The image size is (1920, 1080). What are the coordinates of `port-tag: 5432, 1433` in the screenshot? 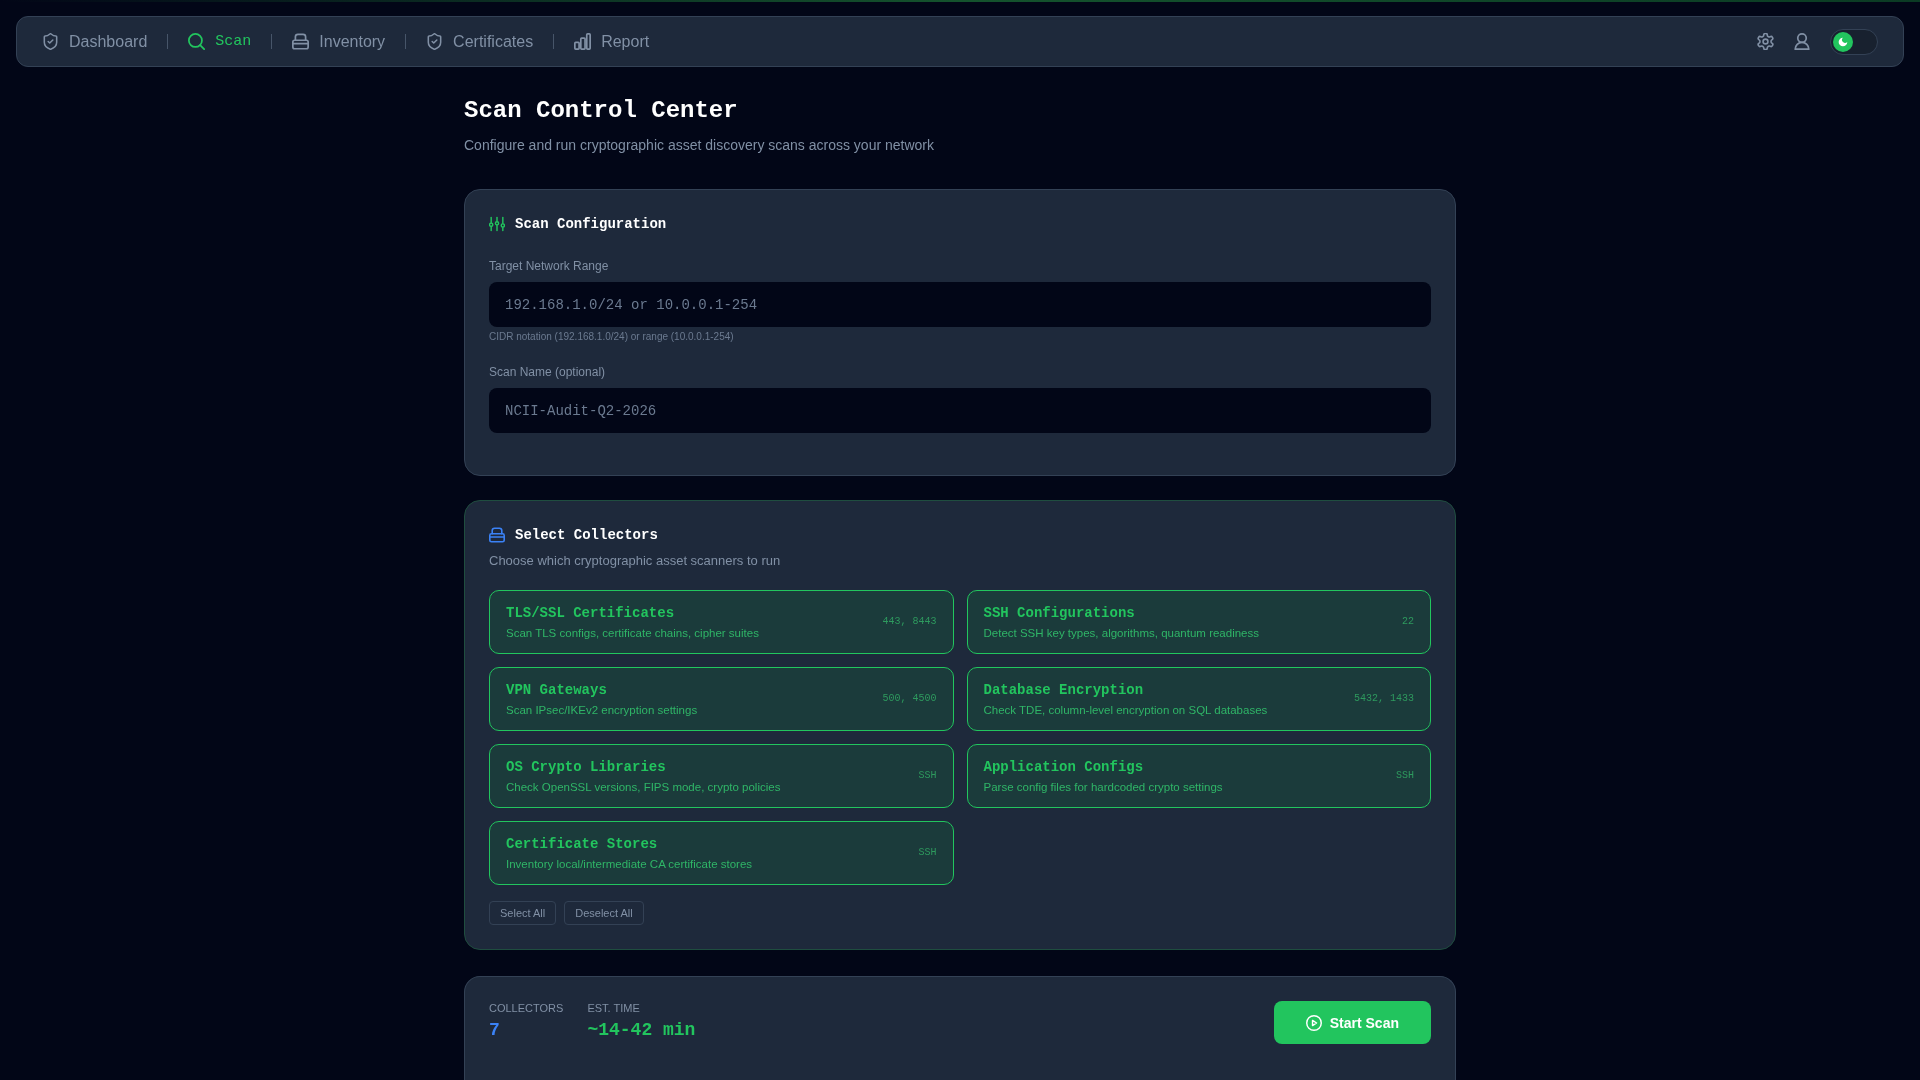 It's located at (1384, 699).